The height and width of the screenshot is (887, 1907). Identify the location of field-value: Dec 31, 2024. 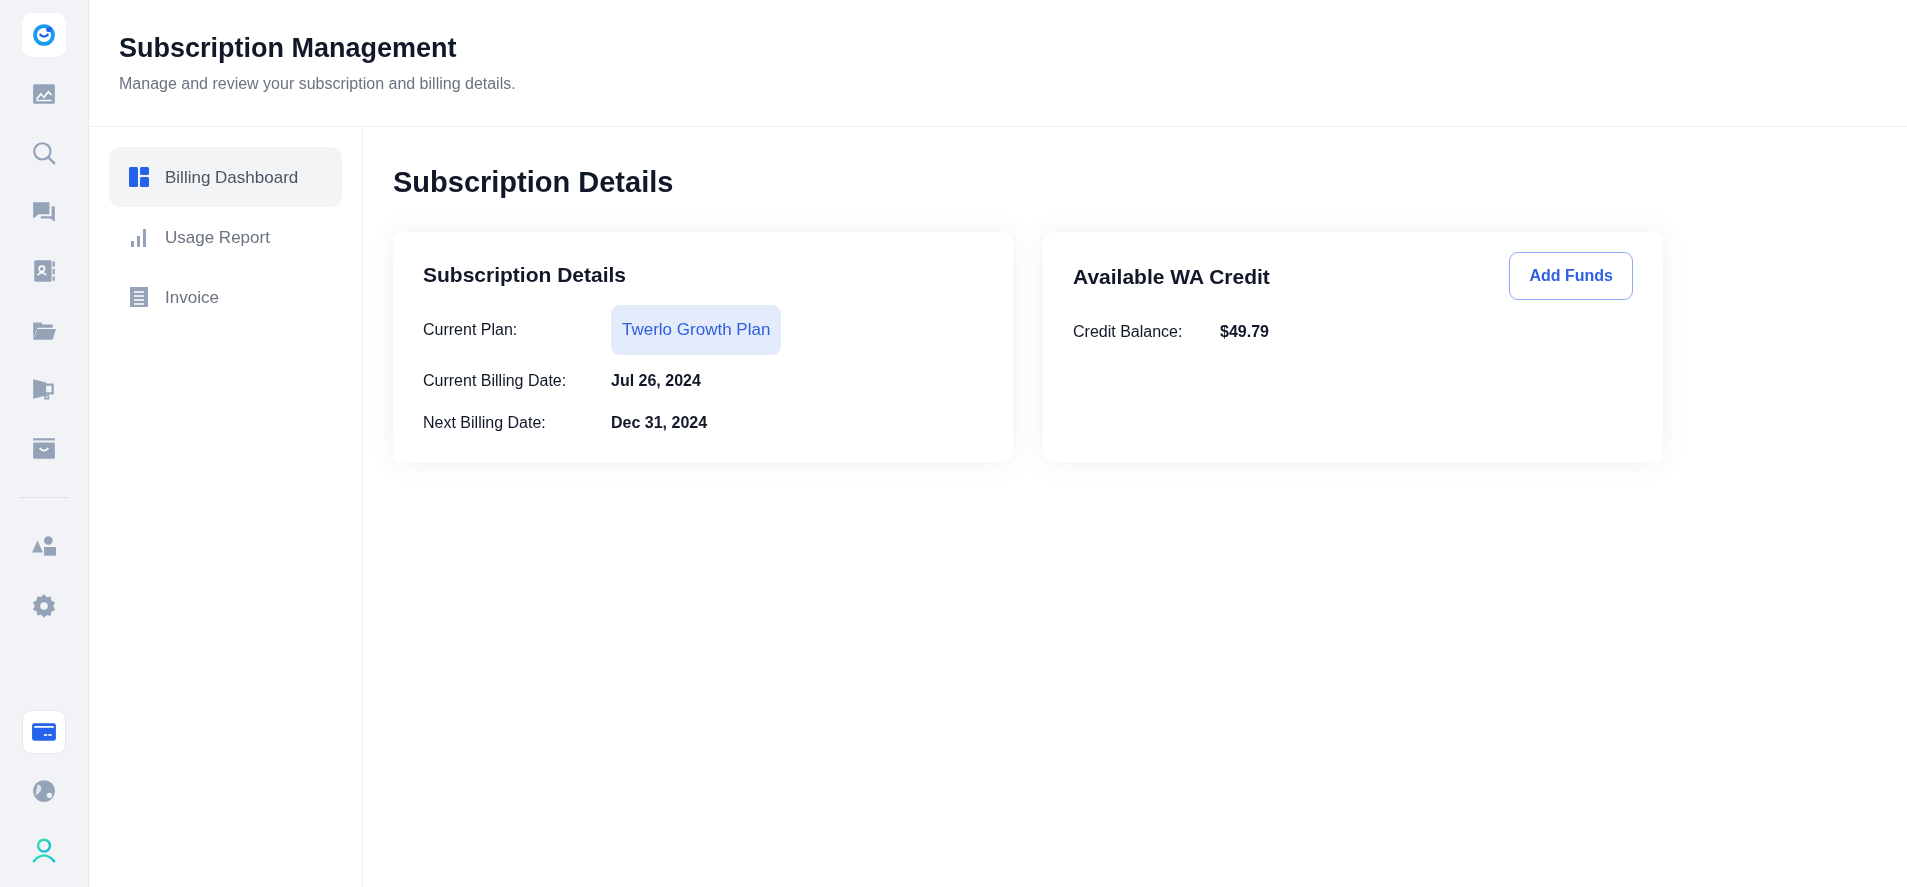
(659, 422).